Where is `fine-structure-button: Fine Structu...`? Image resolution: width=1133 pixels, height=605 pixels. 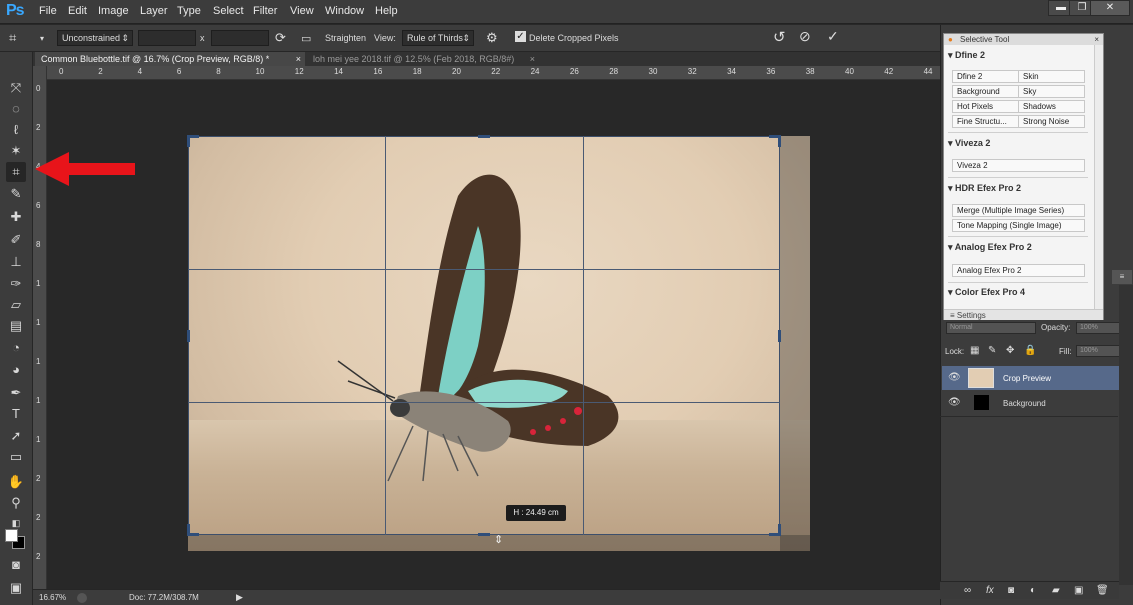 fine-structure-button: Fine Structu... is located at coordinates (985, 121).